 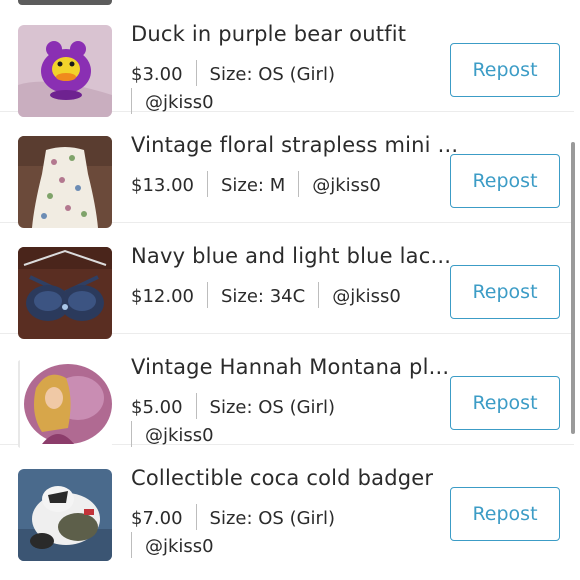 I want to click on listing-meta: $13.00 Size: M @jkiss0, so click(x=256, y=185).